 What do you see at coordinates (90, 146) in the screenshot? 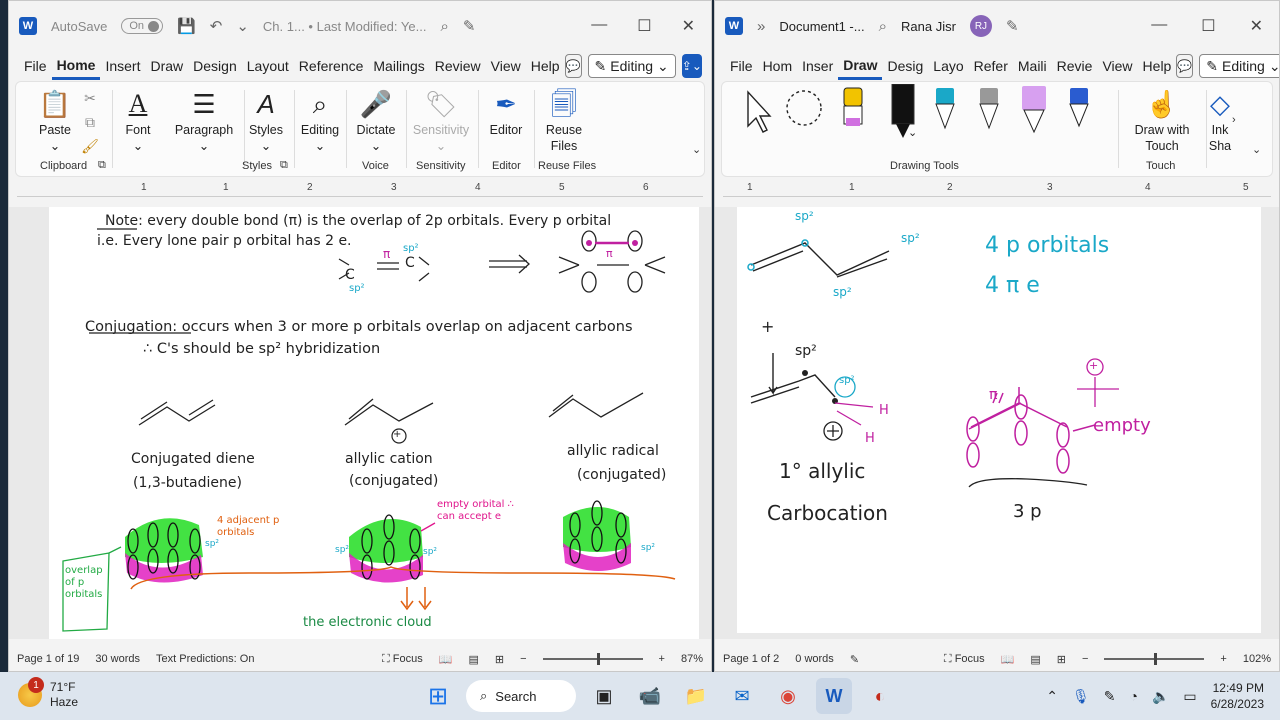
I see `format-painter-icon: 🖌` at bounding box center [90, 146].